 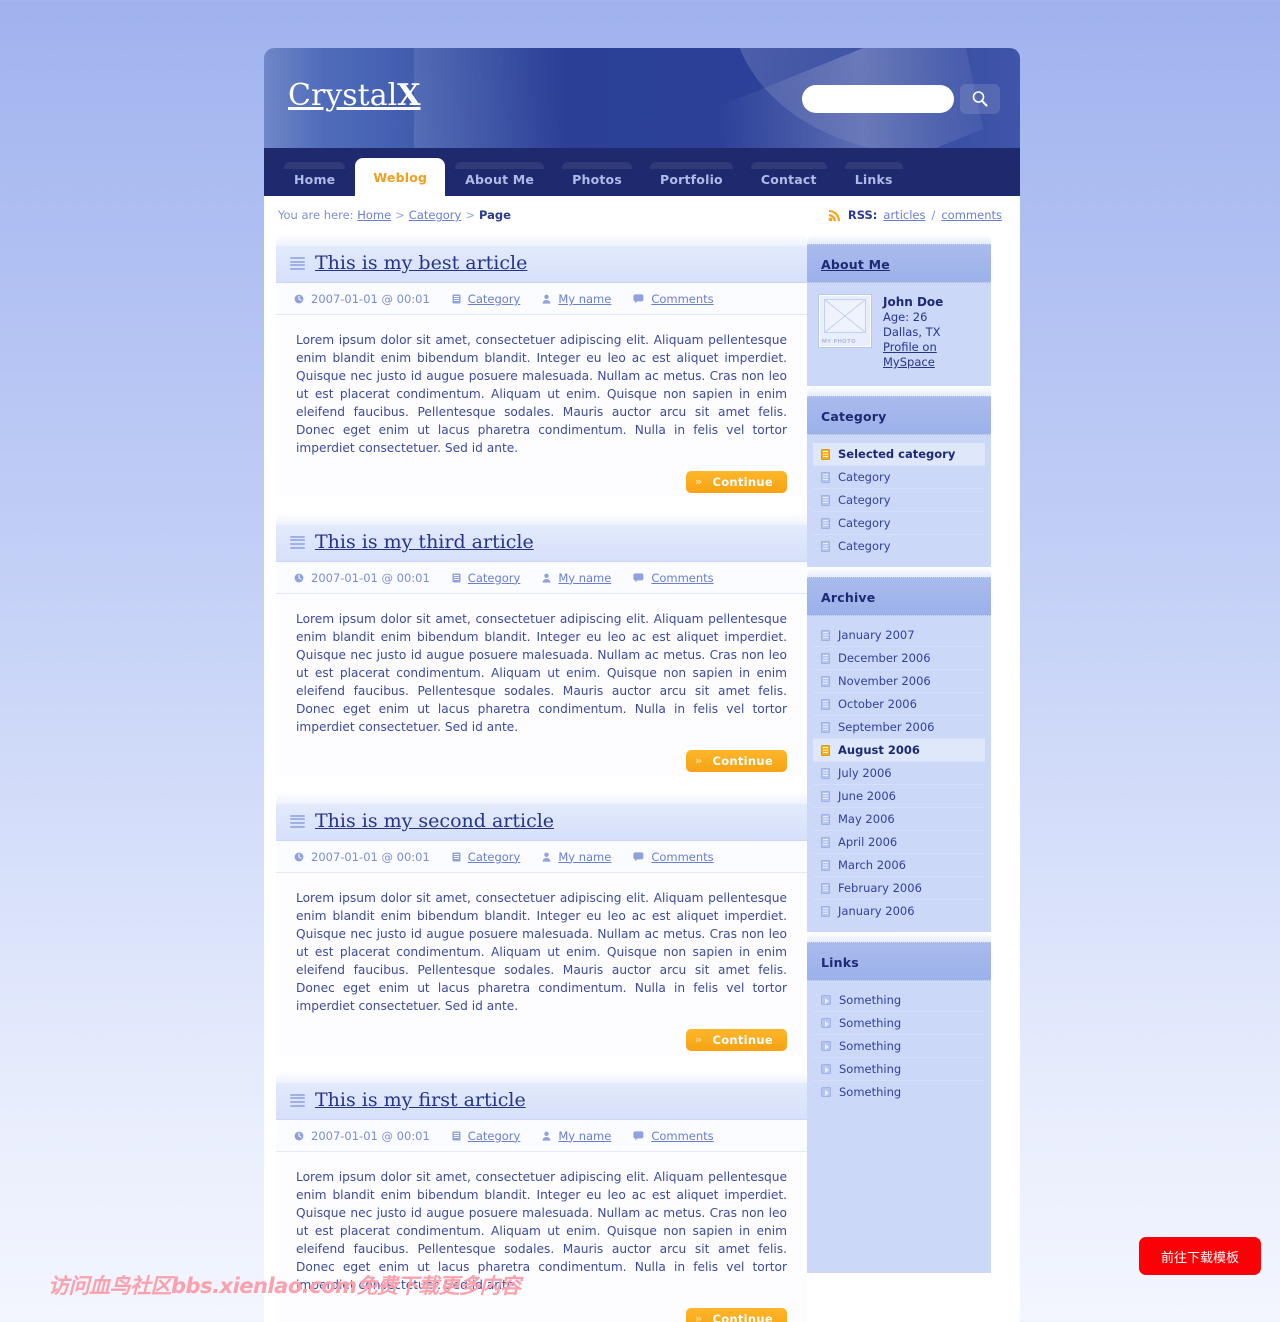 I want to click on chevron-right-icon: », so click(x=699, y=482).